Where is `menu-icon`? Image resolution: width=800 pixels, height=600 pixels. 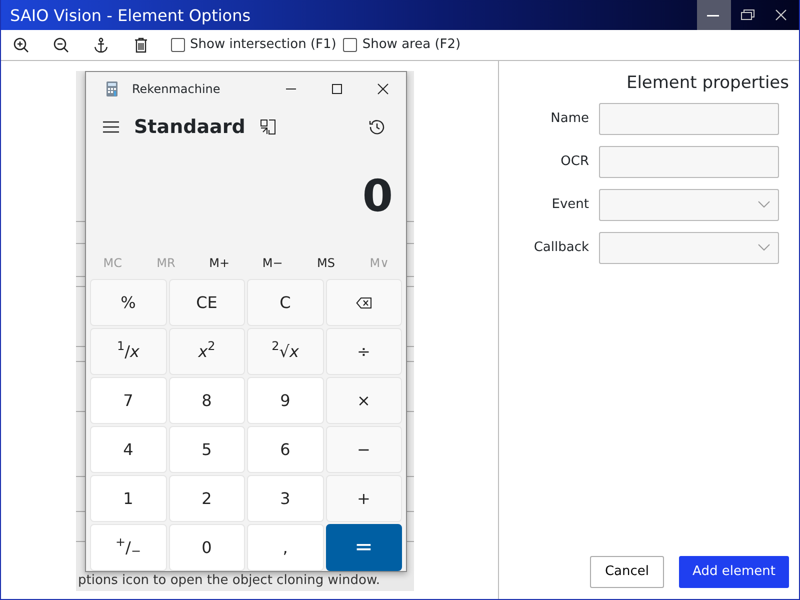 menu-icon is located at coordinates (111, 127).